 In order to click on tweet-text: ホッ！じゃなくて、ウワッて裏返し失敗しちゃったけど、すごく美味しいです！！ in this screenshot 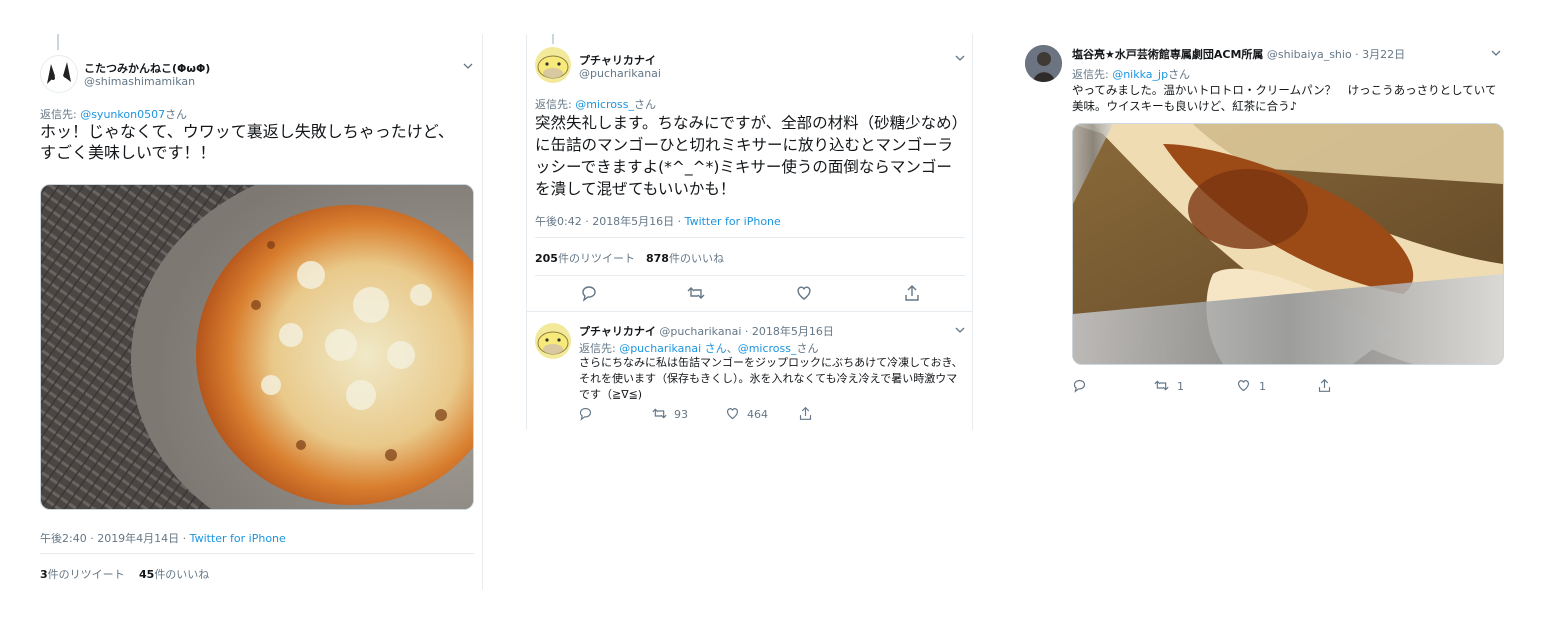, I will do `click(247, 142)`.